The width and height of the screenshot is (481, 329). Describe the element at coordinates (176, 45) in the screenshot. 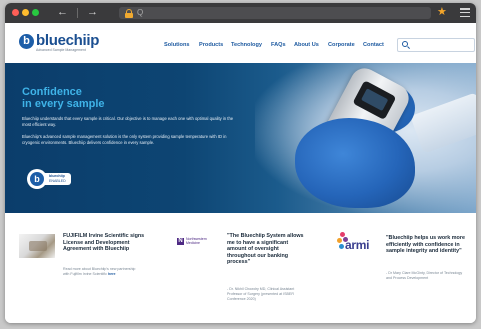

I see `nav-solutions: Solutions` at that location.